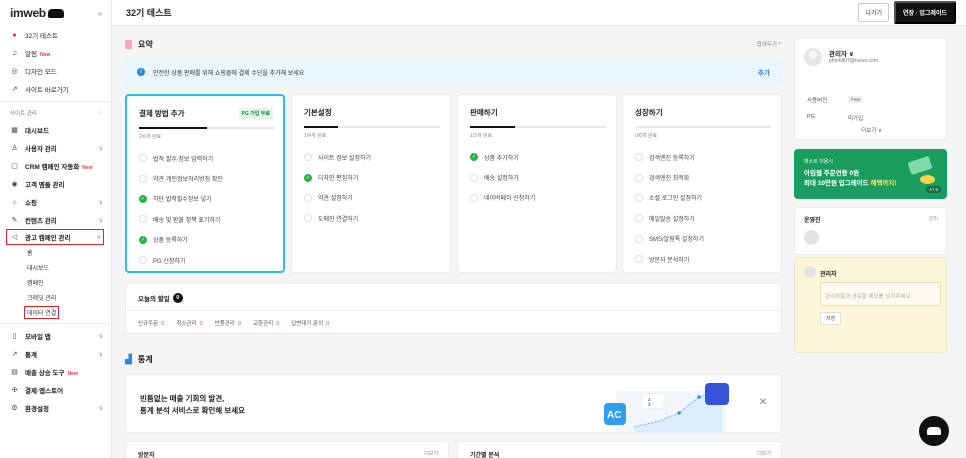 The height and width of the screenshot is (458, 966). Describe the element at coordinates (14, 89) in the screenshot. I see `external-link-icon: ↗` at that location.